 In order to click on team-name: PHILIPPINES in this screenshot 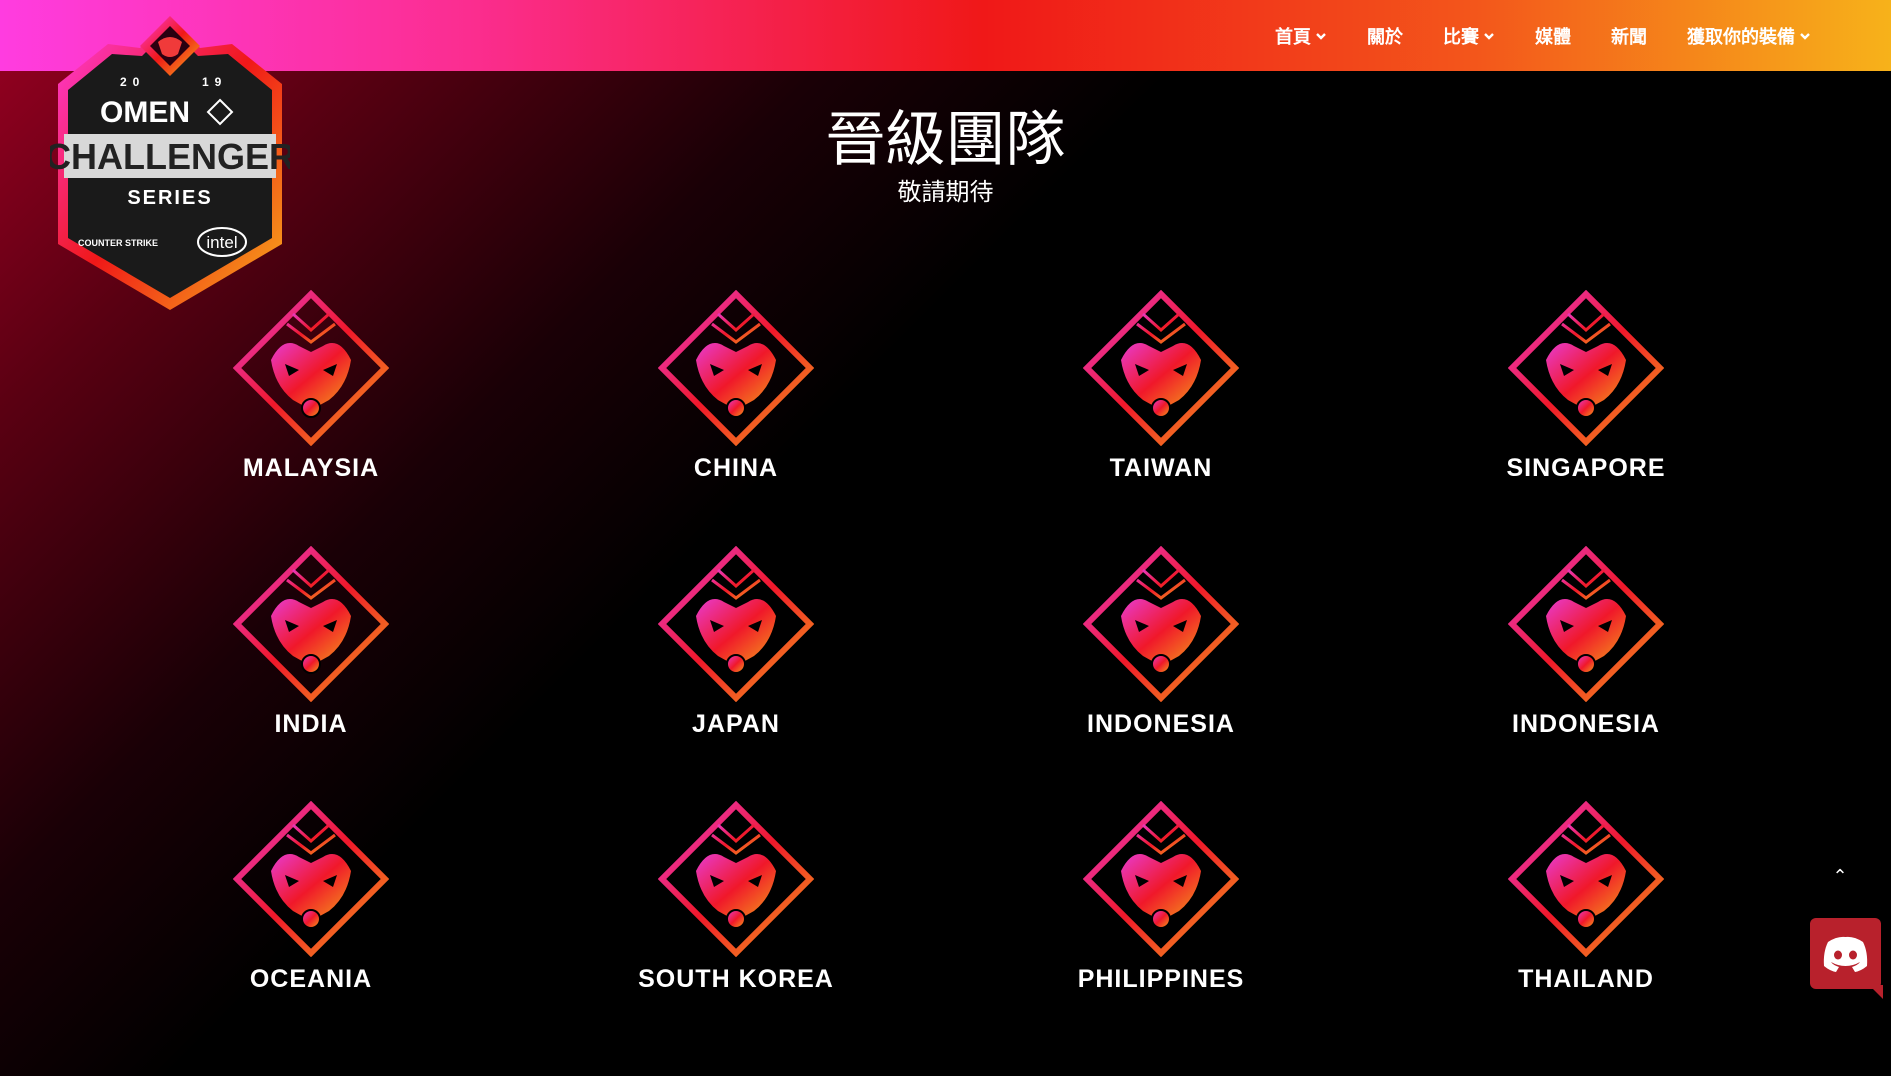, I will do `click(1161, 979)`.